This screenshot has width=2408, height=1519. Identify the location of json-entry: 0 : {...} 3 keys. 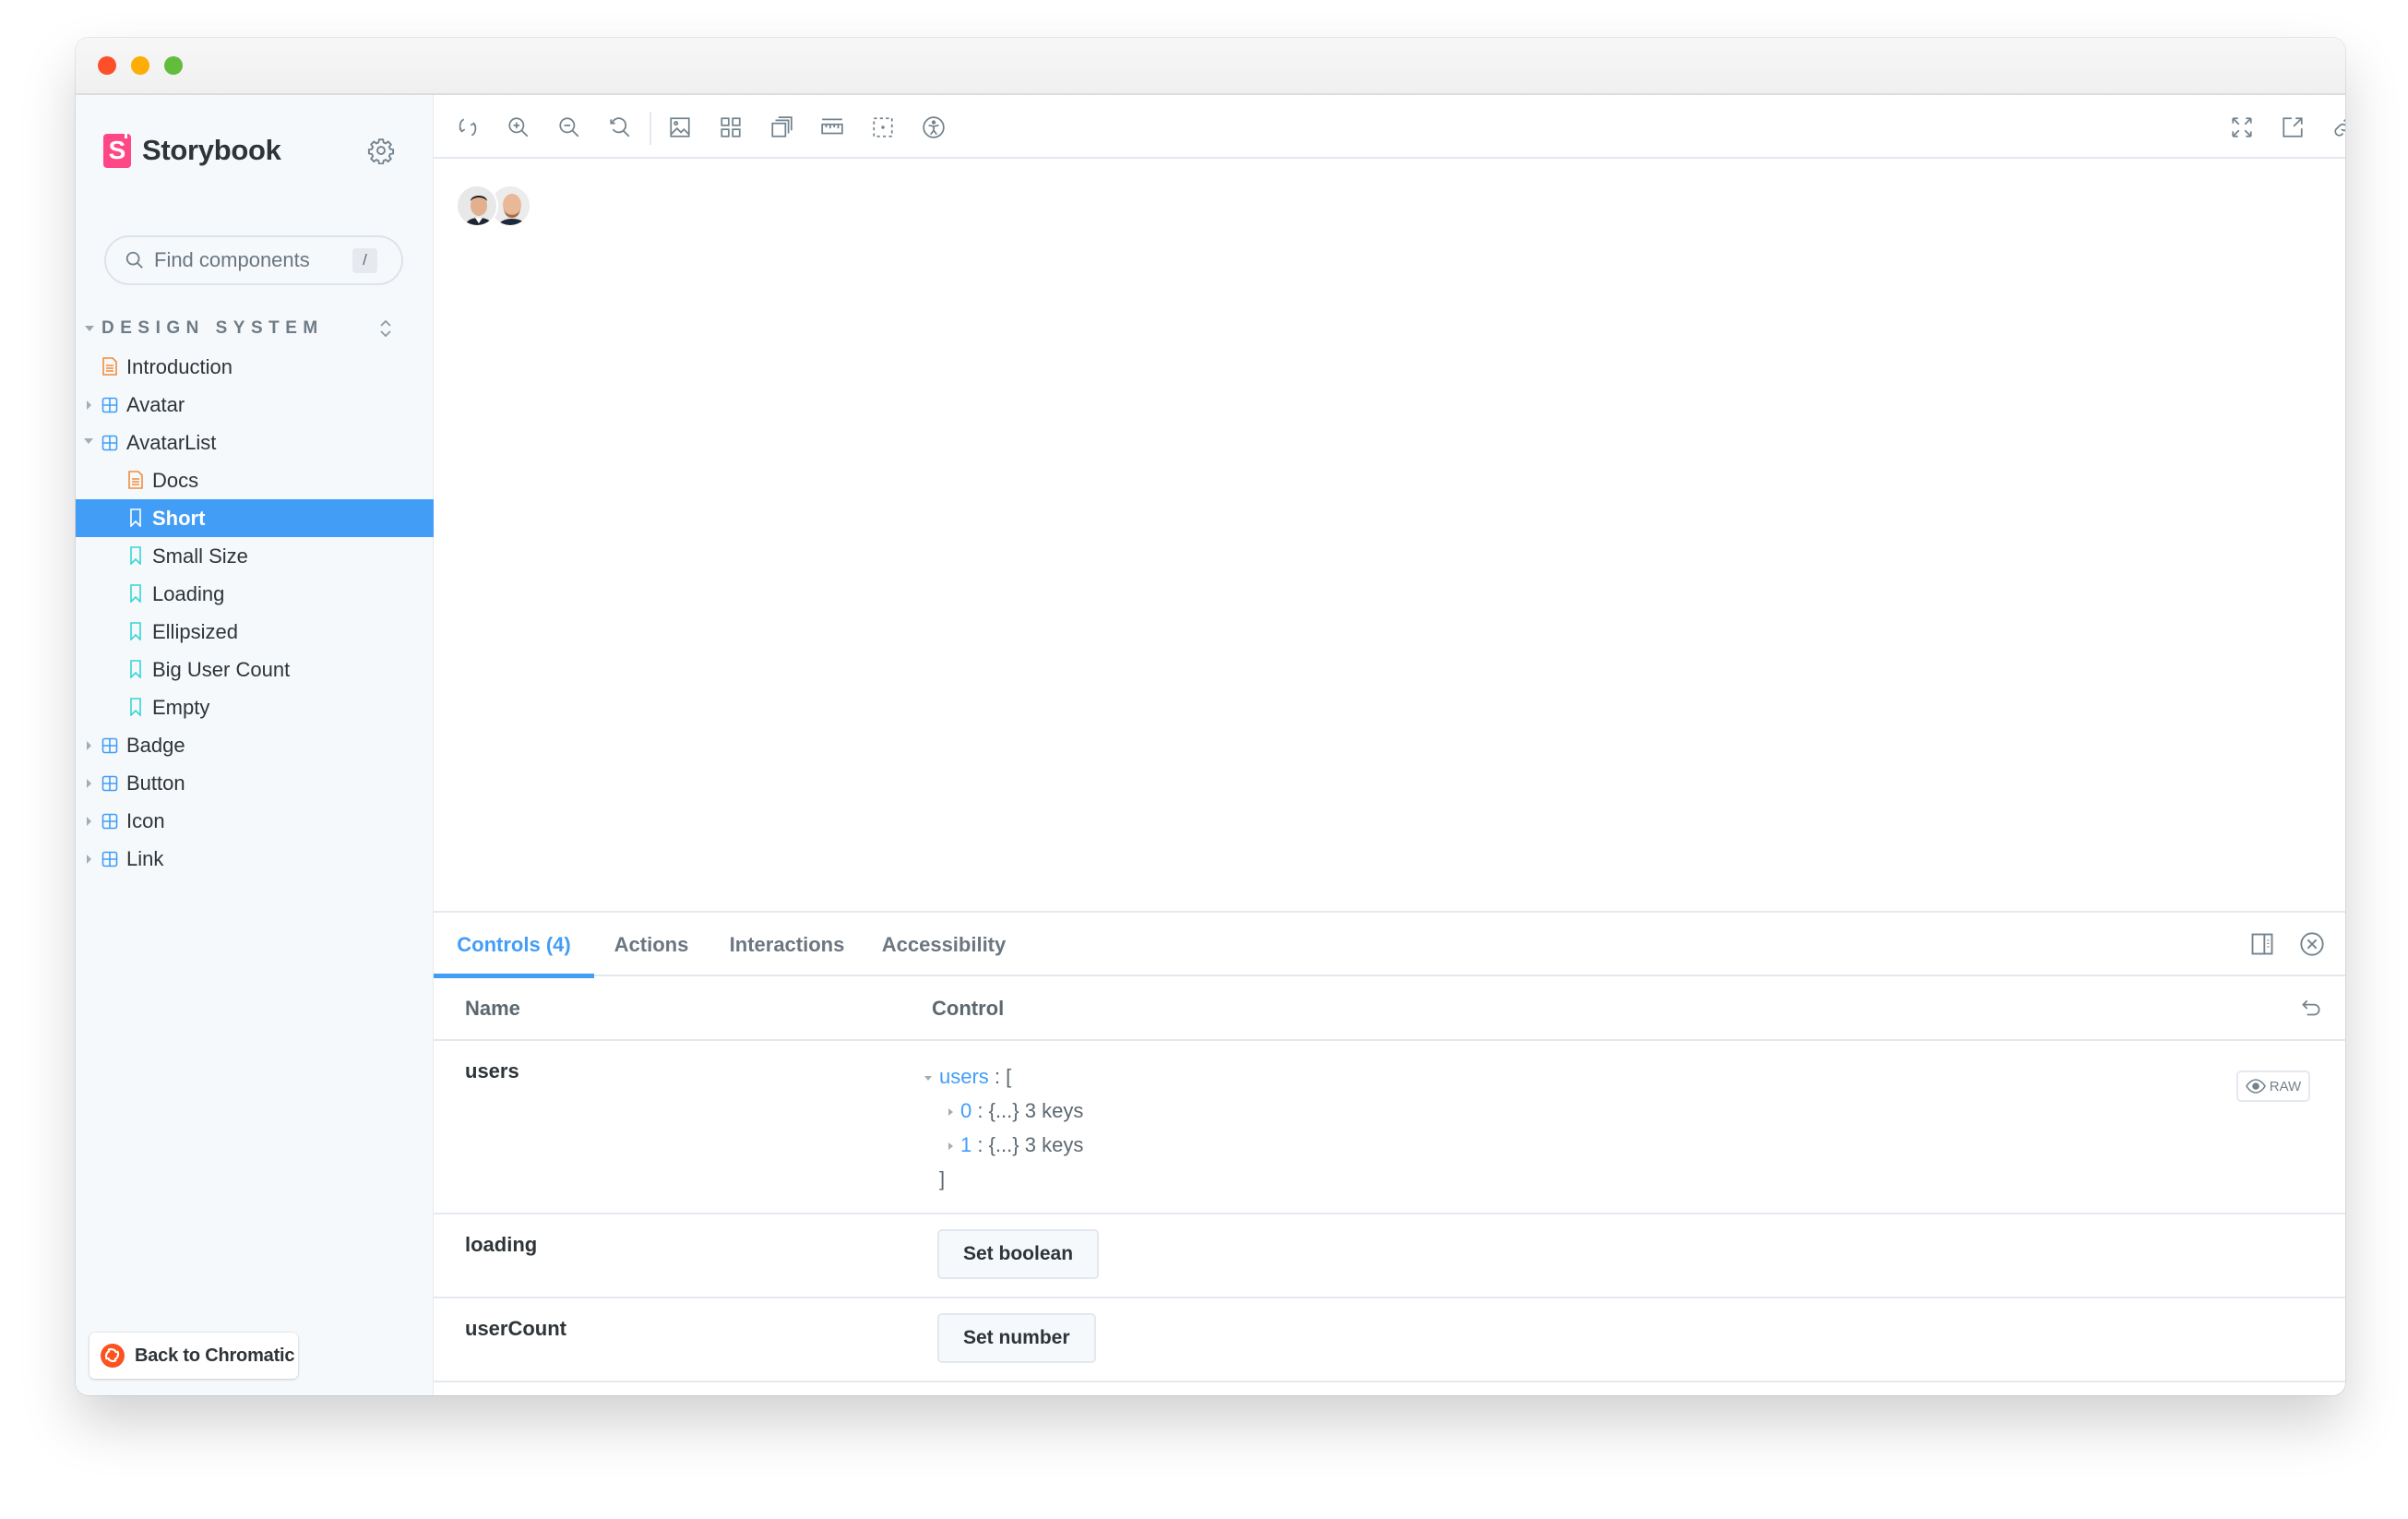
(1003, 1111).